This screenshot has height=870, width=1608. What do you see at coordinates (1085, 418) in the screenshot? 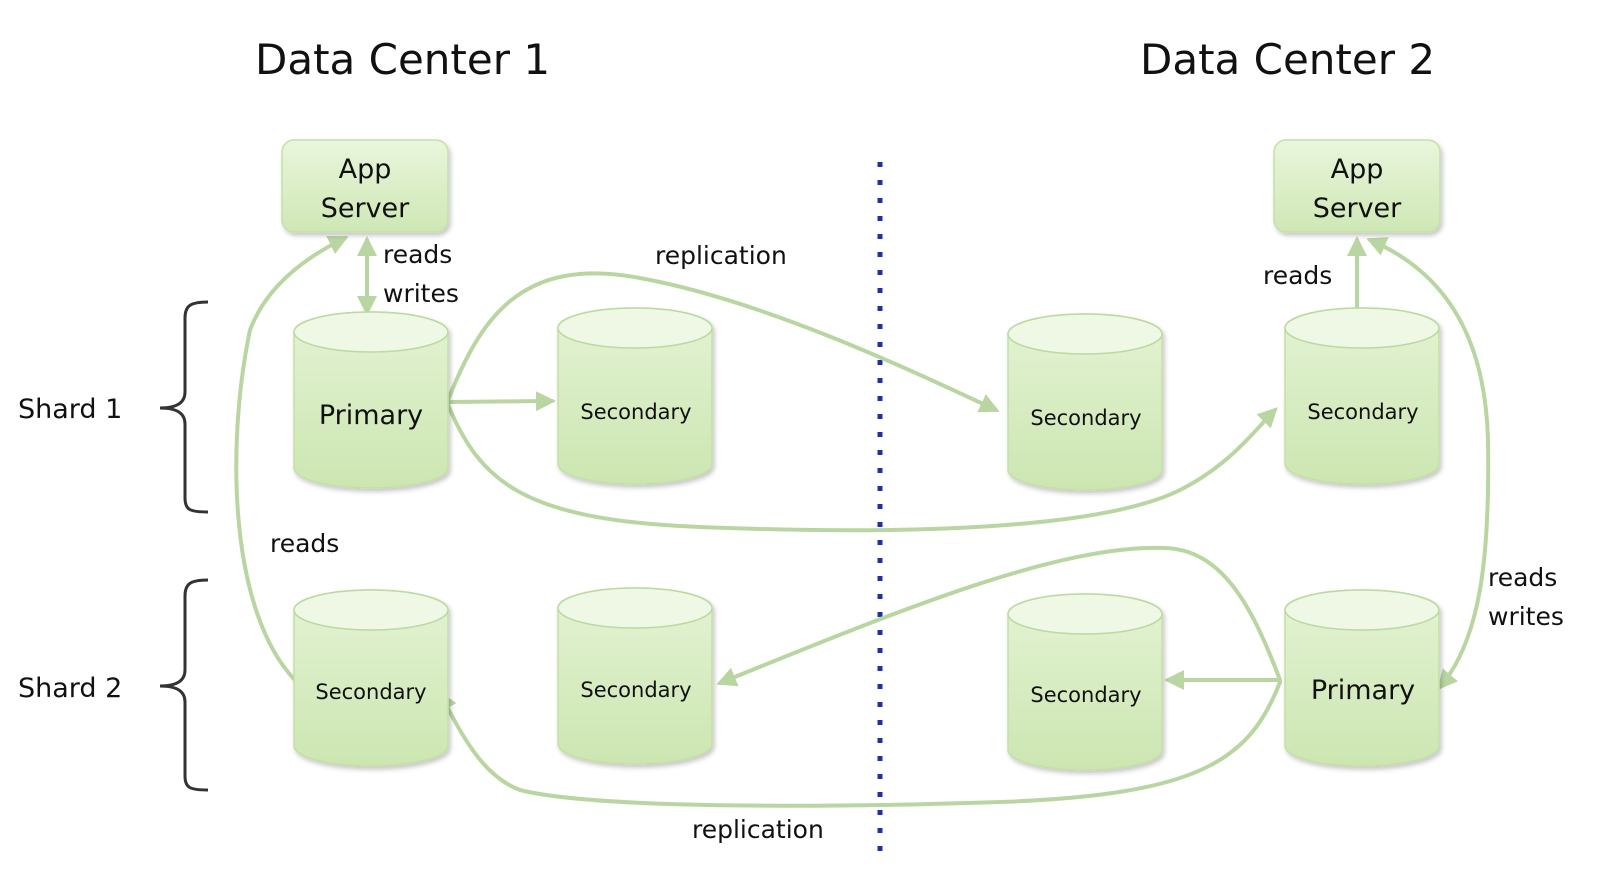
I see `node-s1-dc2-secondary-a-label: Secondary` at bounding box center [1085, 418].